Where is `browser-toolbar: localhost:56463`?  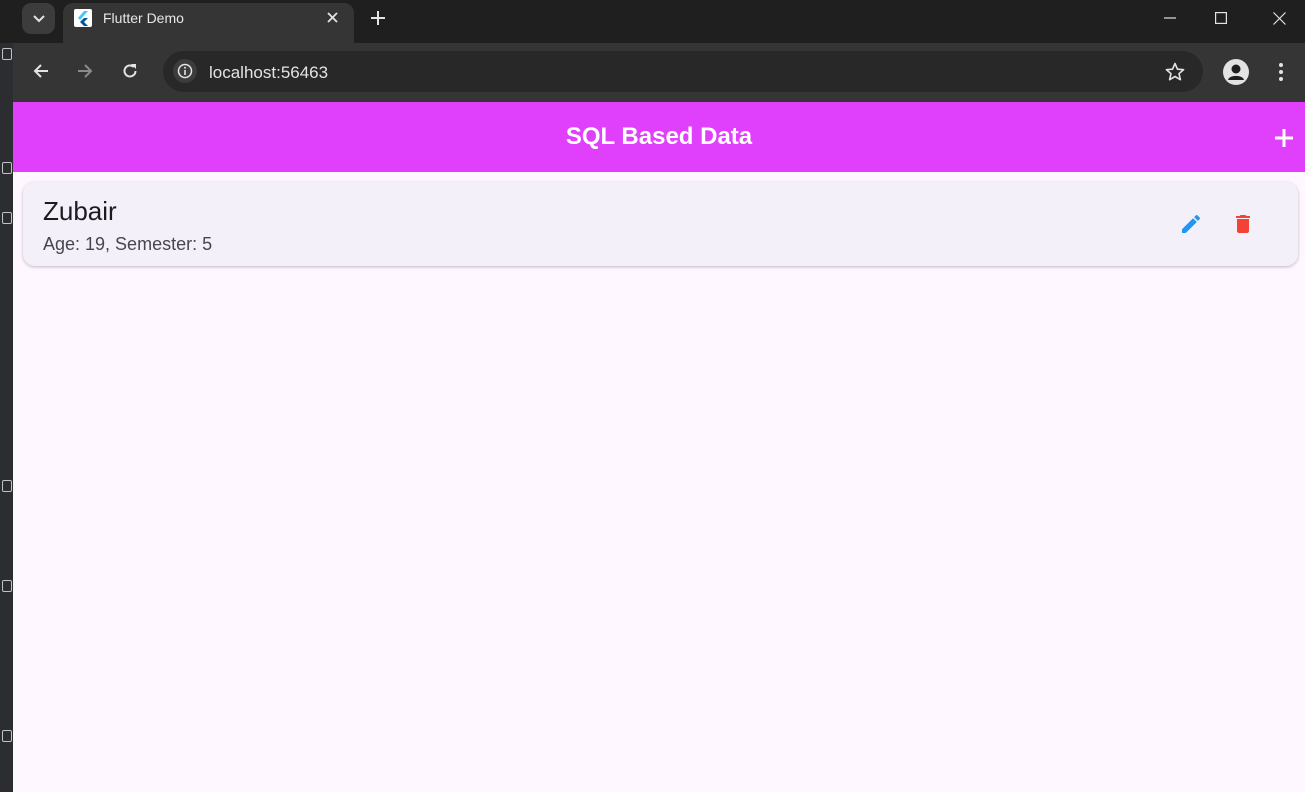
browser-toolbar: localhost:56463 is located at coordinates (659, 72).